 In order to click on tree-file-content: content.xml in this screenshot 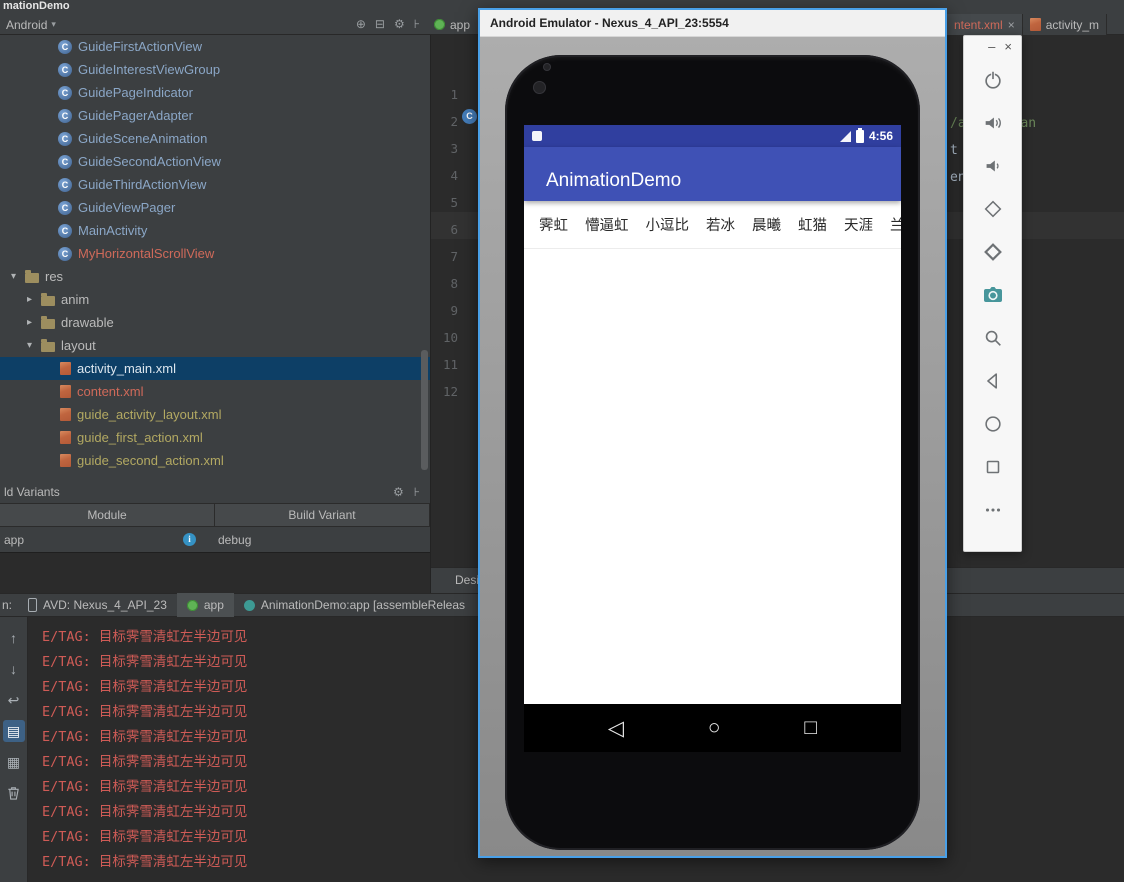, I will do `click(215, 391)`.